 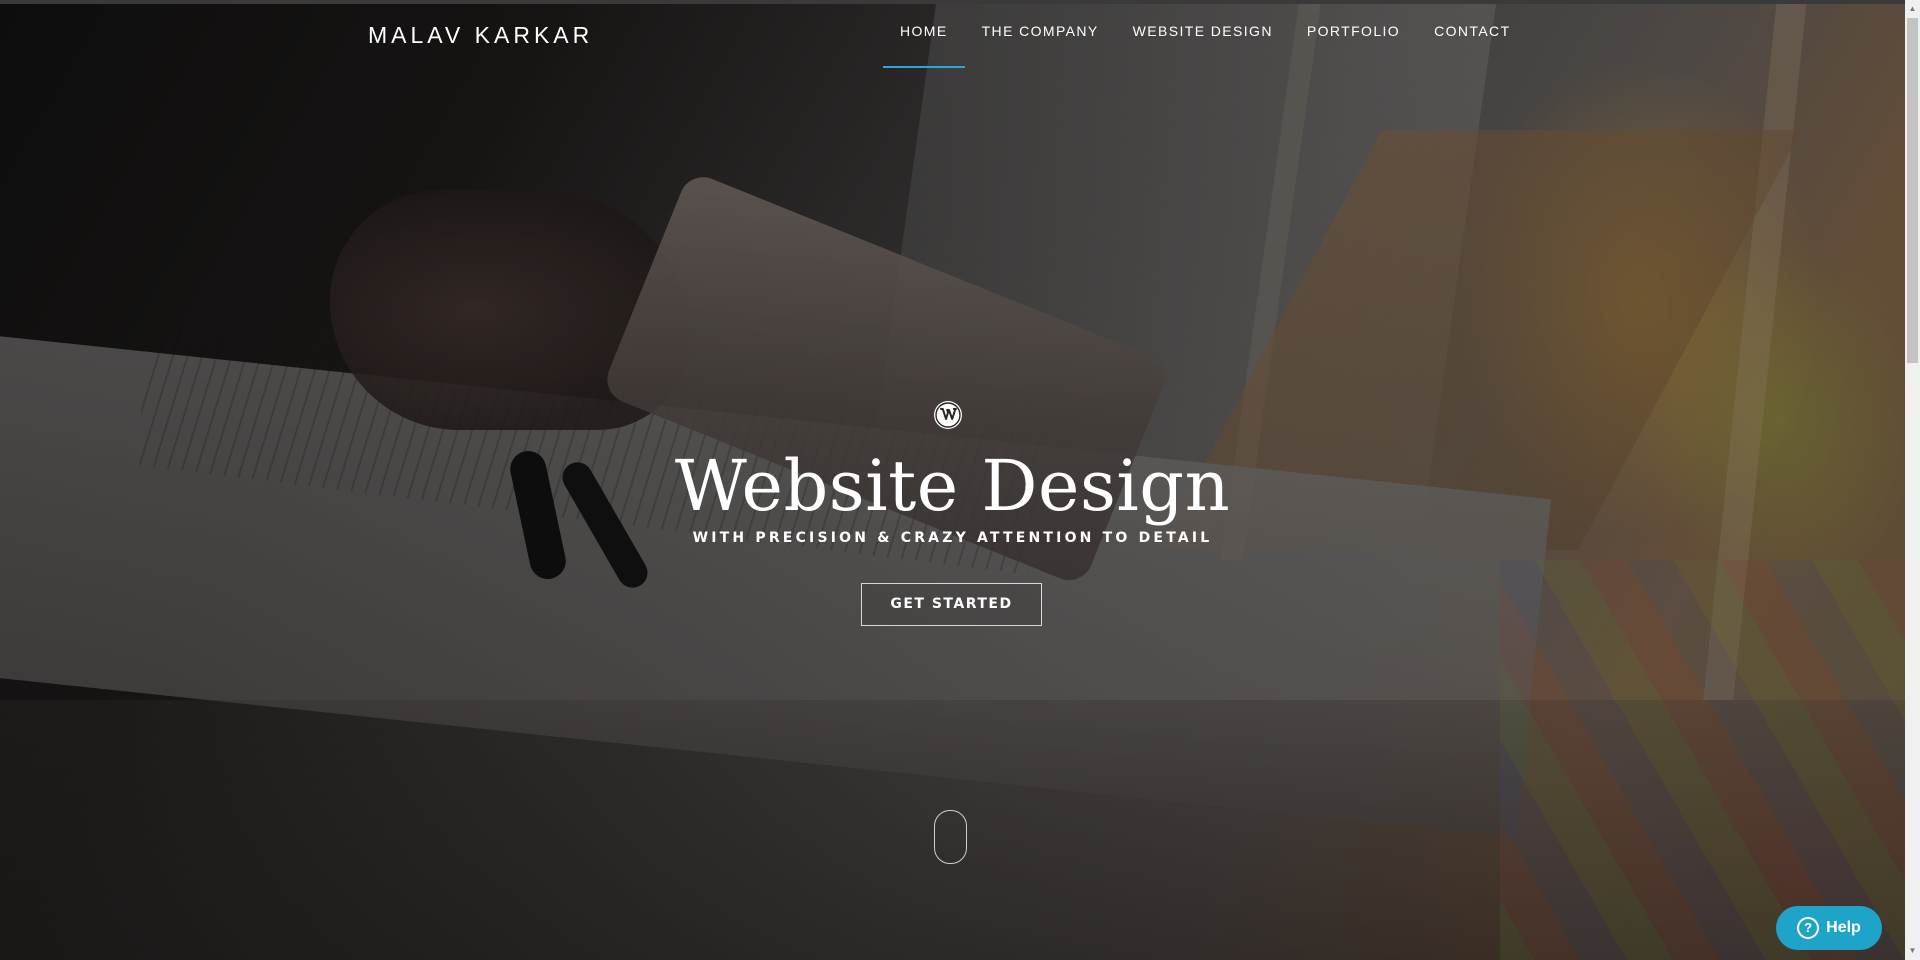 What do you see at coordinates (952, 2) in the screenshot?
I see `browser-top-strip` at bounding box center [952, 2].